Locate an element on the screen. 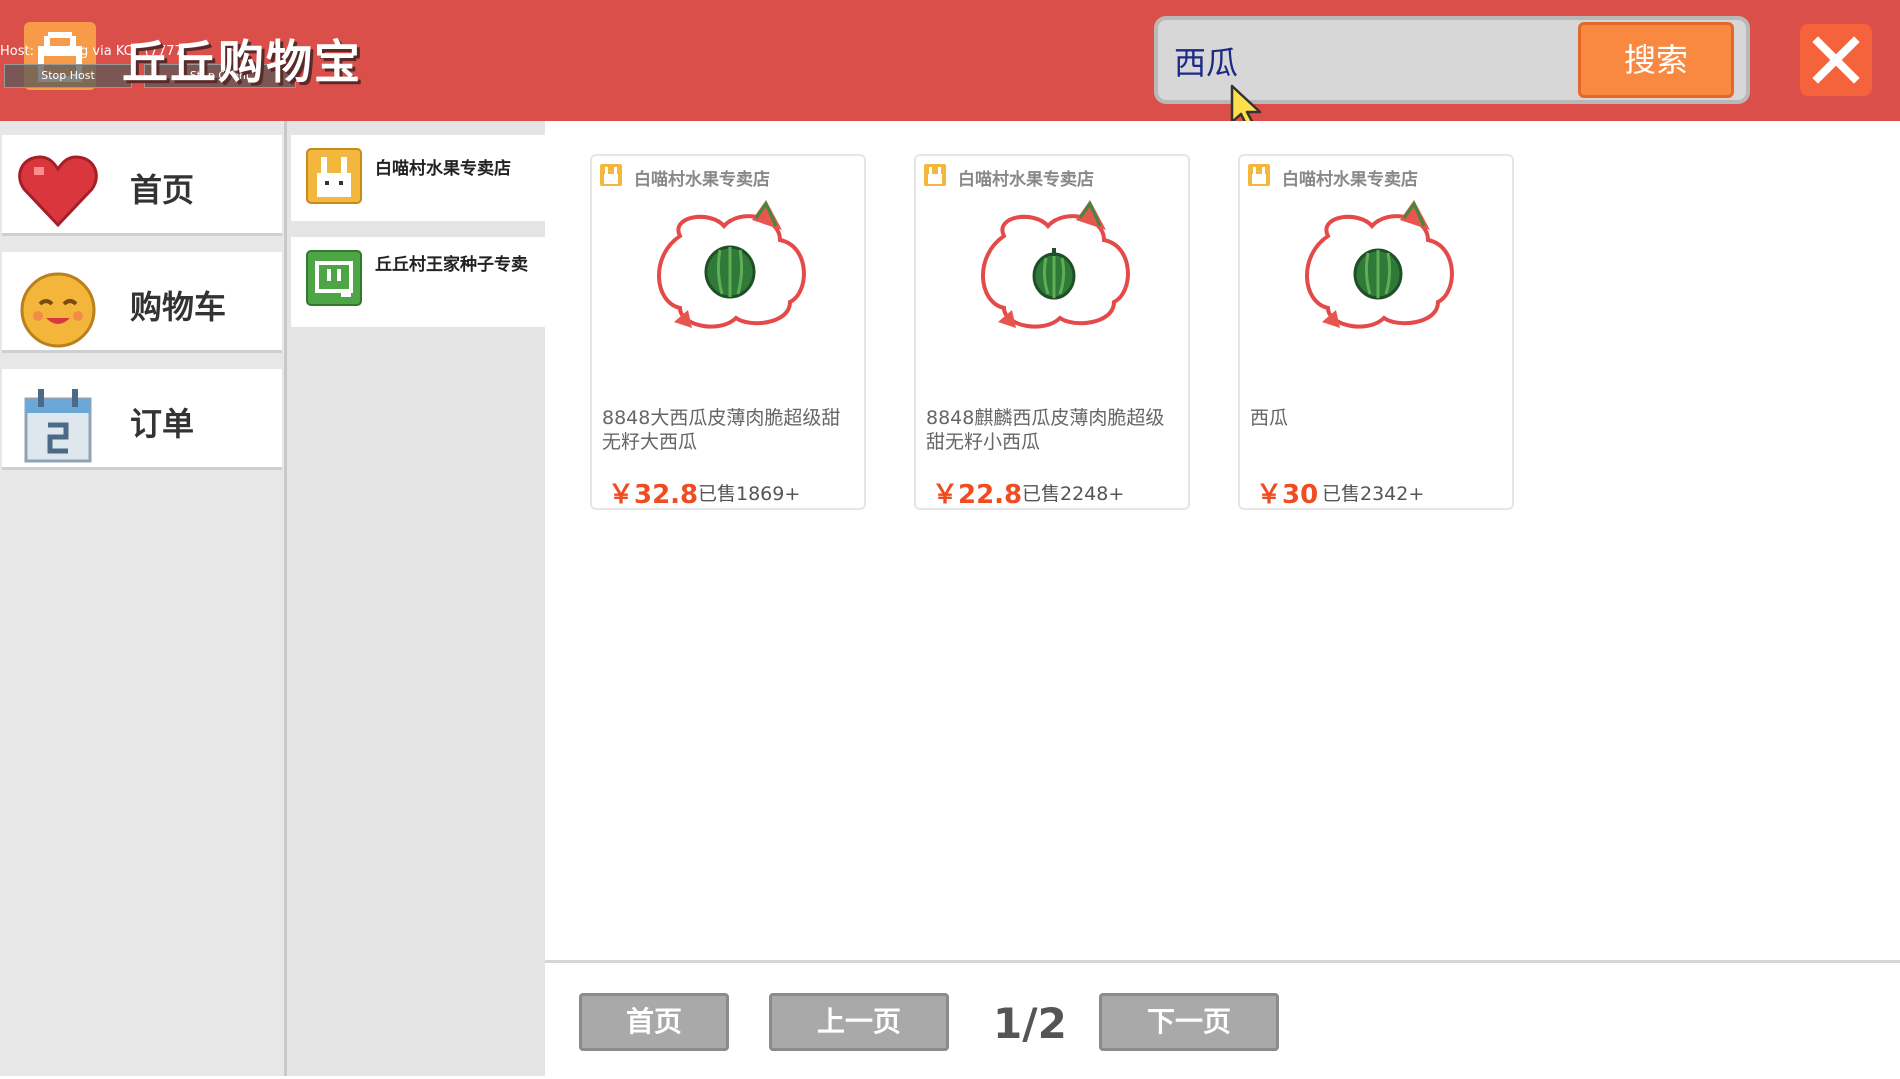 This screenshot has height=1079, width=1900. shop-item-fruit: 白喵村水果专卖店 is located at coordinates (418, 178).